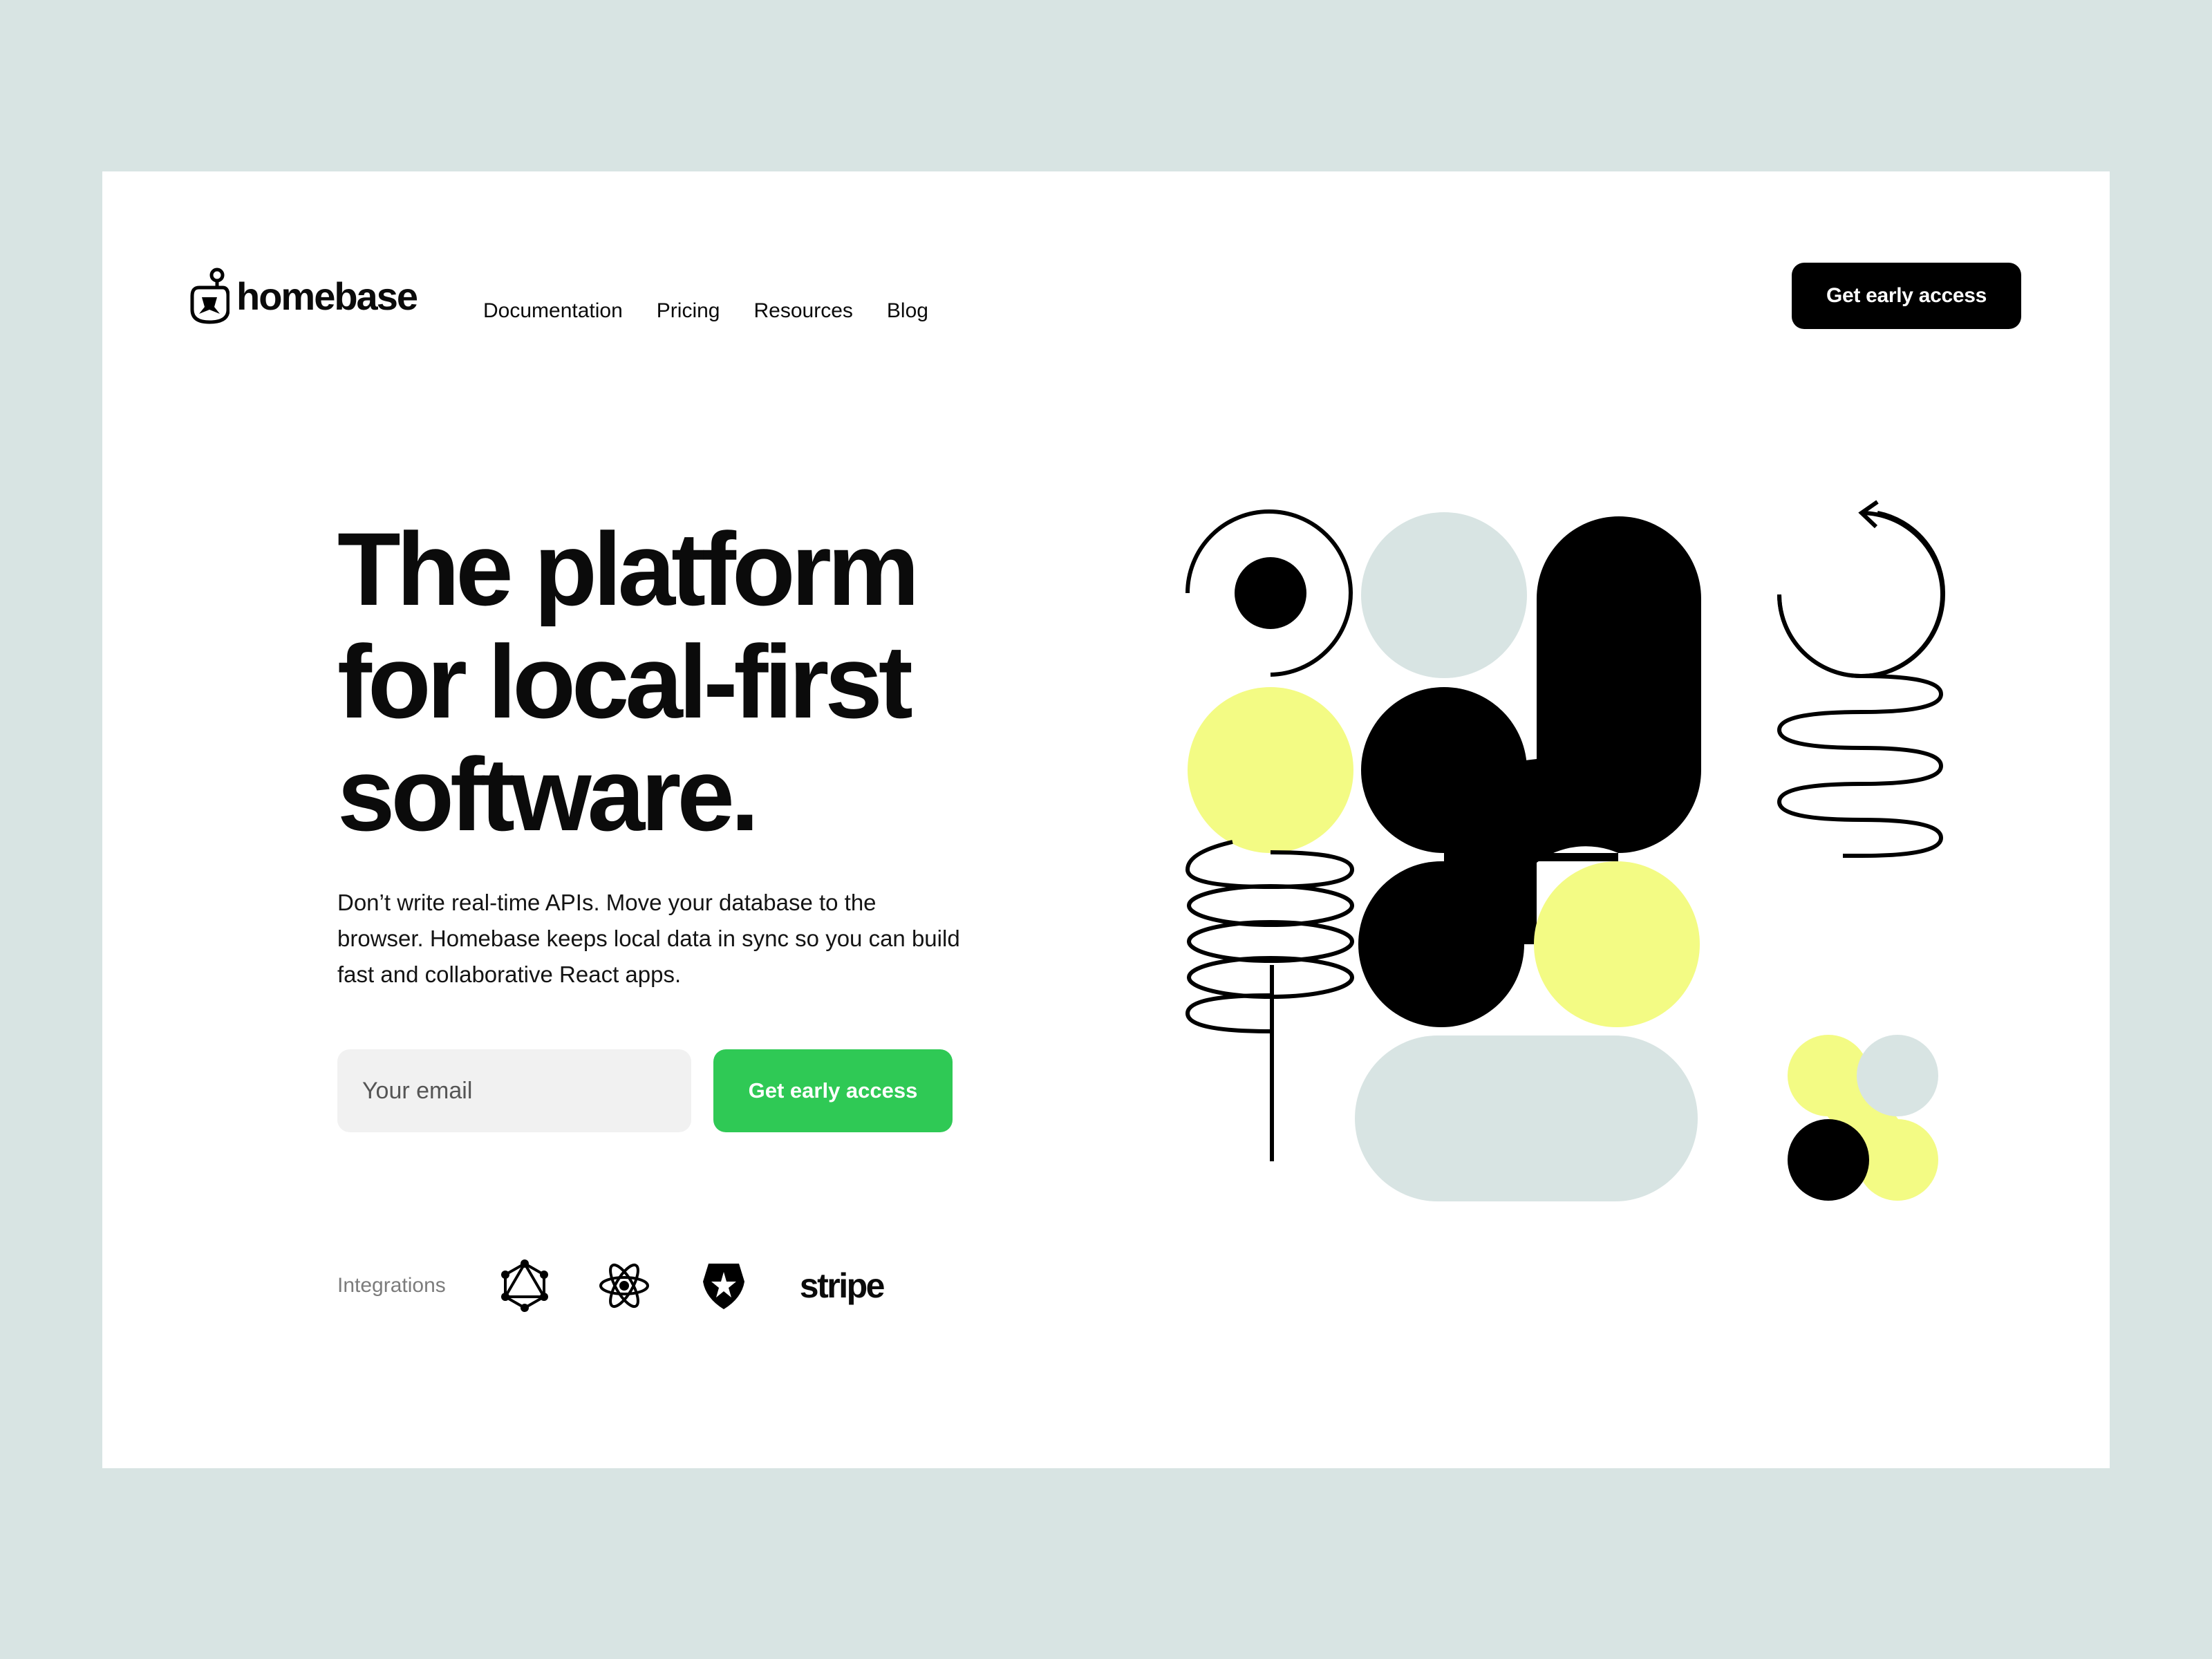  Describe the element at coordinates (1270, 1000) in the screenshot. I see `left-coil-shape` at that location.